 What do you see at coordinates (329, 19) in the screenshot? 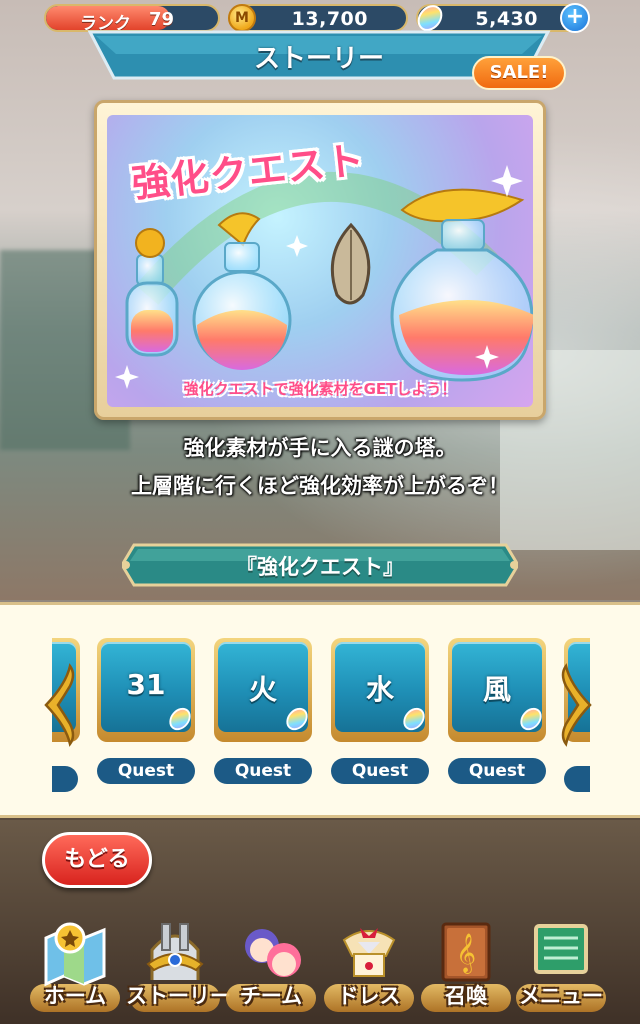
I see `coin-value: 13,700` at bounding box center [329, 19].